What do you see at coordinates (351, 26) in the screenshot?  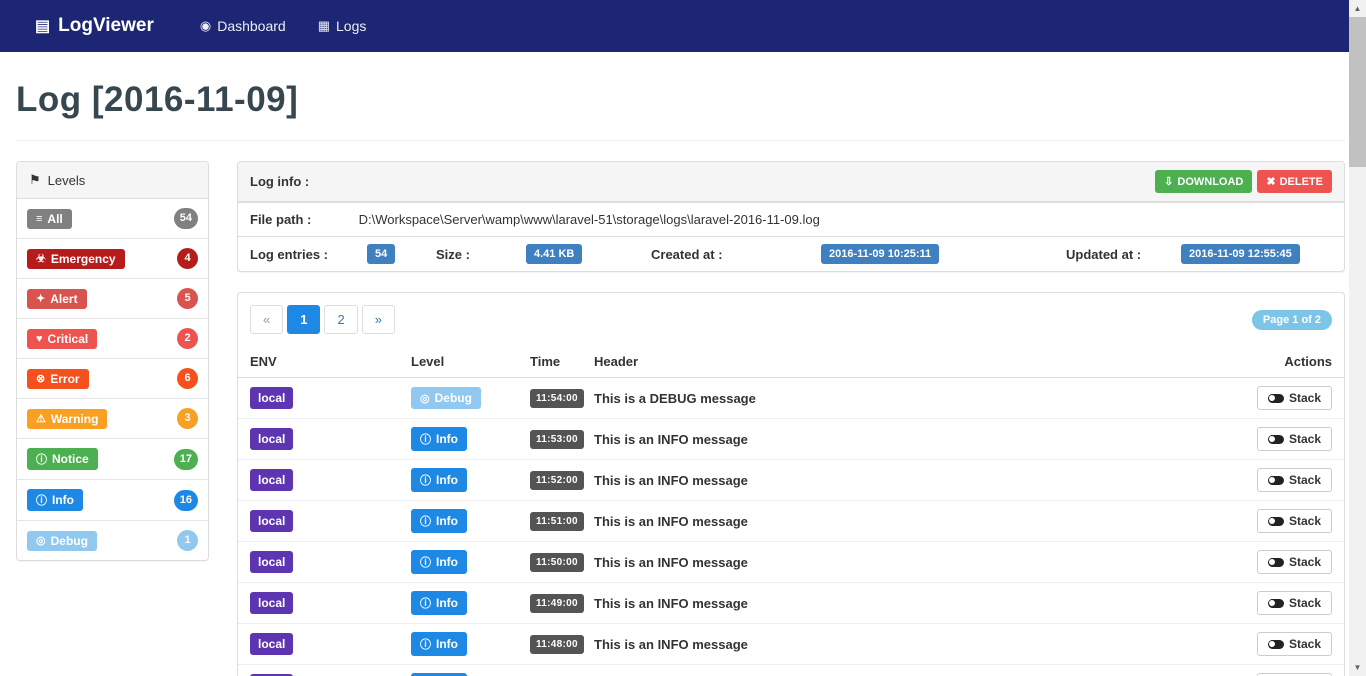 I see `nav-item-label: Logs` at bounding box center [351, 26].